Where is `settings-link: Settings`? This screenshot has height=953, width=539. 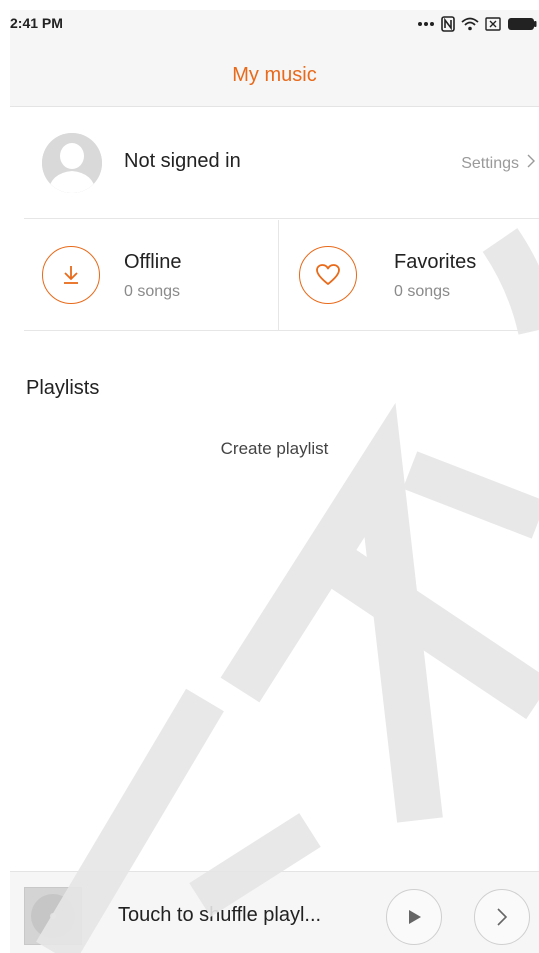
settings-link: Settings is located at coordinates (498, 163).